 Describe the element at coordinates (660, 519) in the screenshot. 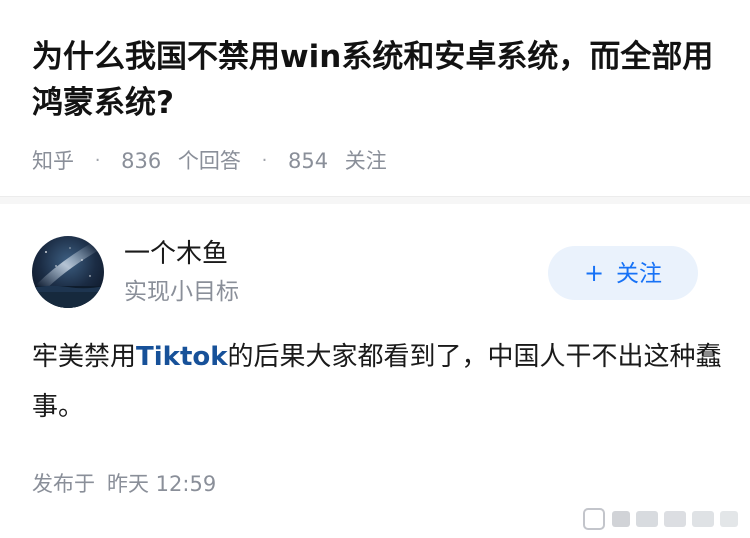

I see `watermark-logo-icon` at that location.